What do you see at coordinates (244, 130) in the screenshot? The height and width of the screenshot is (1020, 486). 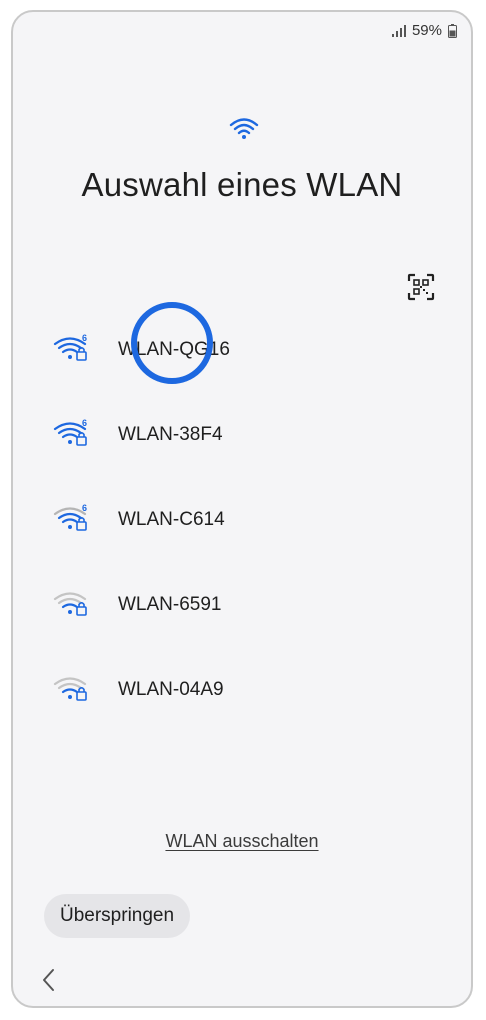 I see `wifi-icon` at bounding box center [244, 130].